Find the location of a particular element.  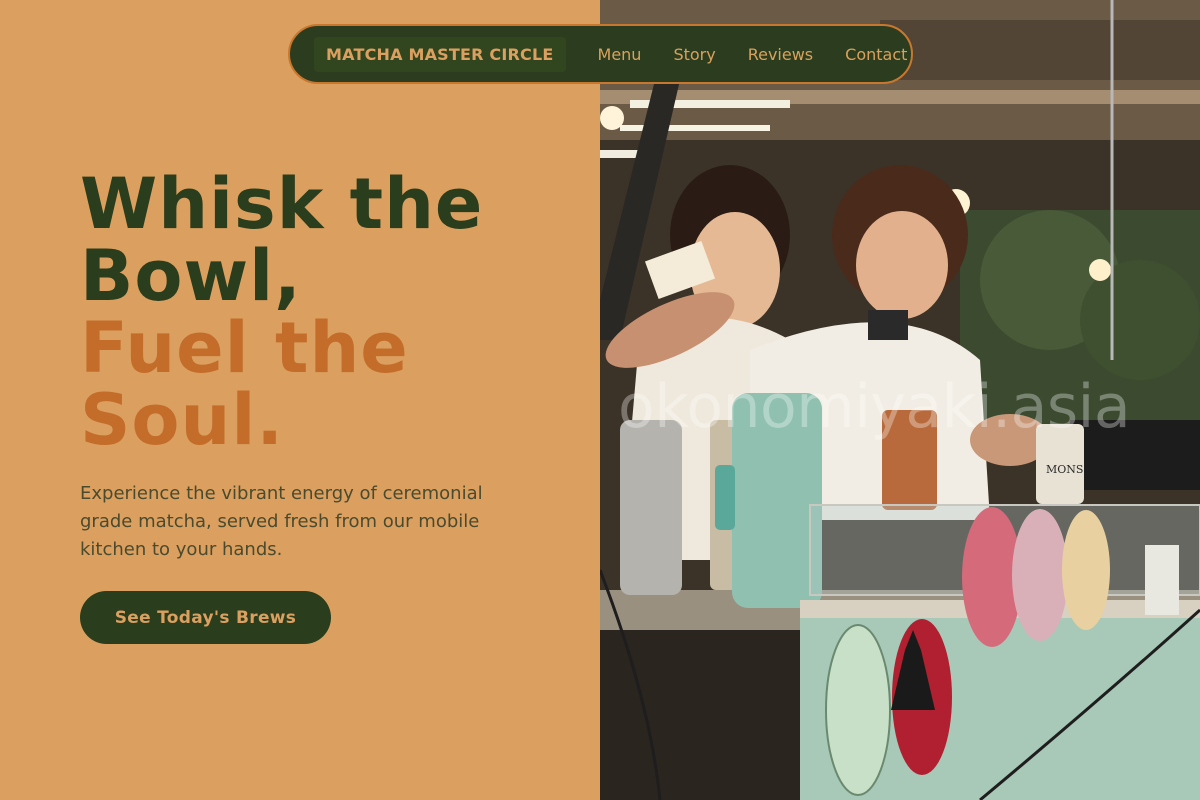

hero-title-line-1: Whisk the is located at coordinates (282, 204).